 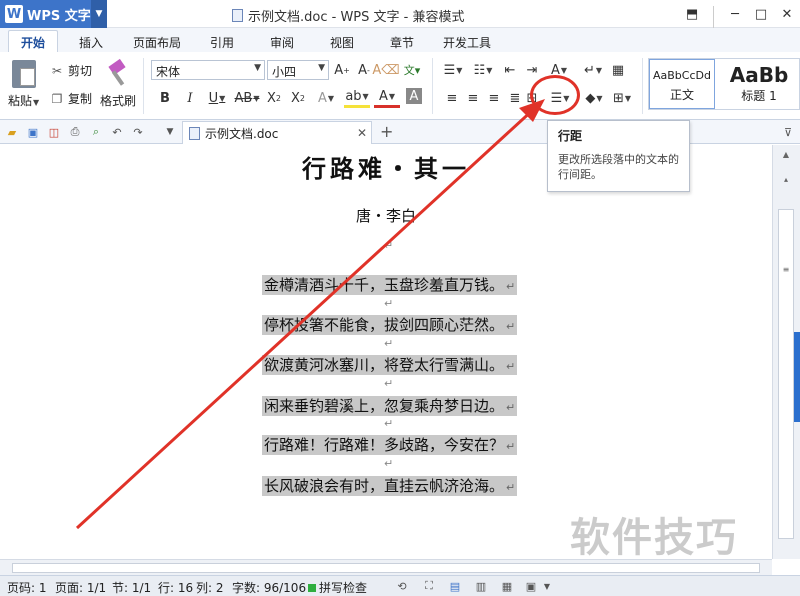 What do you see at coordinates (57, 70) in the screenshot?
I see `scissors-icon: ✂` at bounding box center [57, 70].